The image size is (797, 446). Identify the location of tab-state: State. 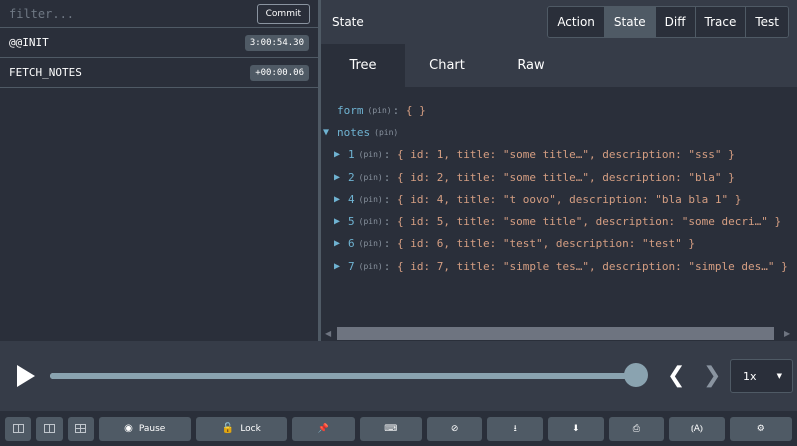
(630, 22).